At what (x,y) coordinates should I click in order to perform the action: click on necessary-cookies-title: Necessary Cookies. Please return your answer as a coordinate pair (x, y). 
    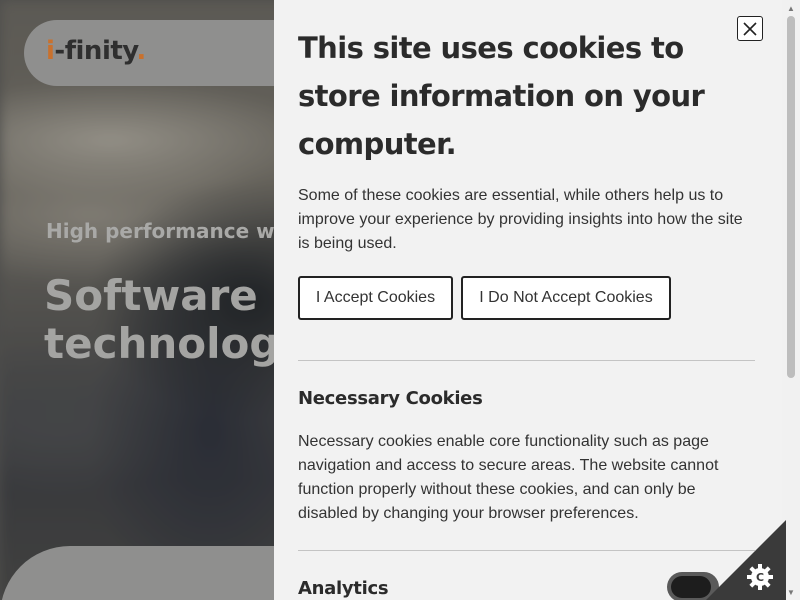
    Looking at the image, I should click on (390, 398).